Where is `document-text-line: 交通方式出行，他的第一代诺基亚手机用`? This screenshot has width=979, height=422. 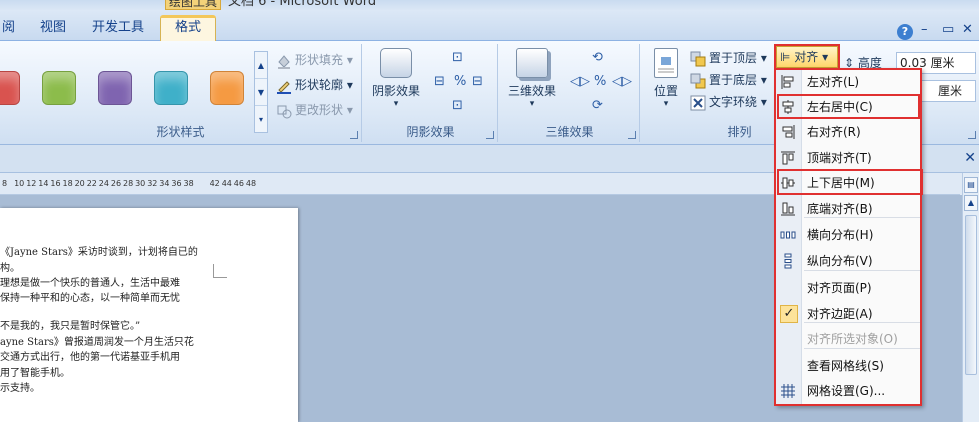 document-text-line: 交通方式出行，他的第一代诺基亚手机用 is located at coordinates (90, 357).